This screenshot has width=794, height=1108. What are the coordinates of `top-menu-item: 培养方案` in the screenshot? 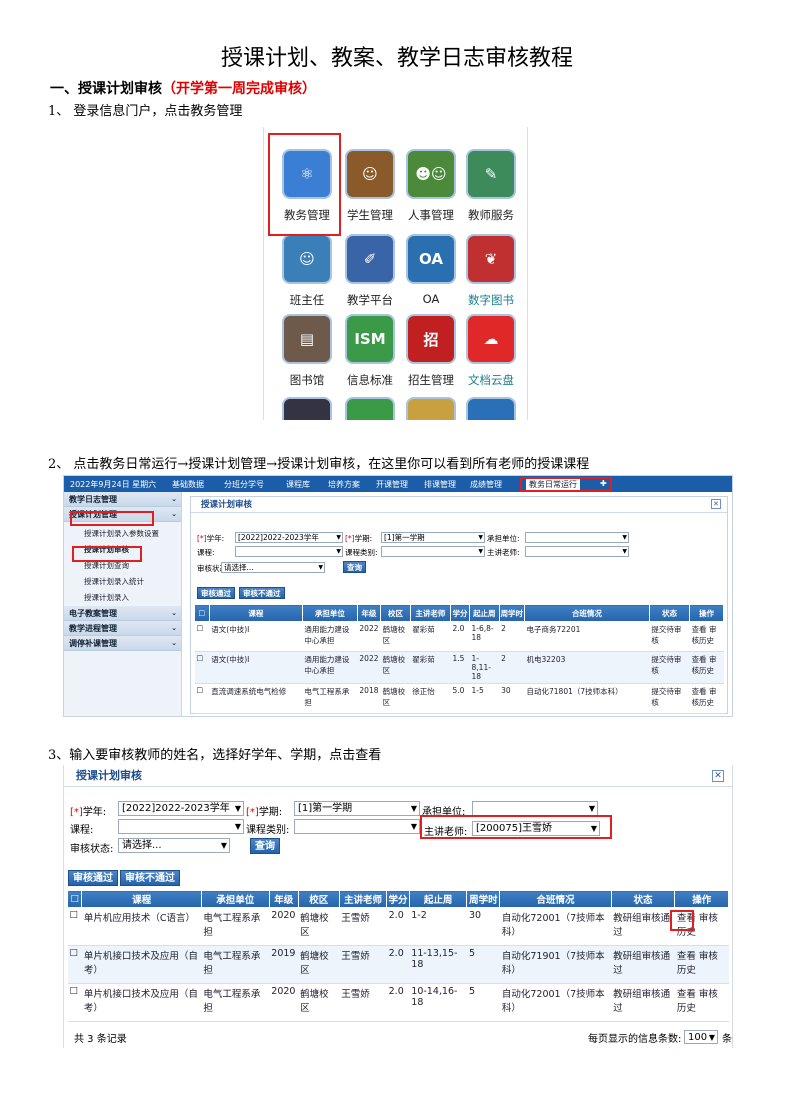 It's located at (344, 484).